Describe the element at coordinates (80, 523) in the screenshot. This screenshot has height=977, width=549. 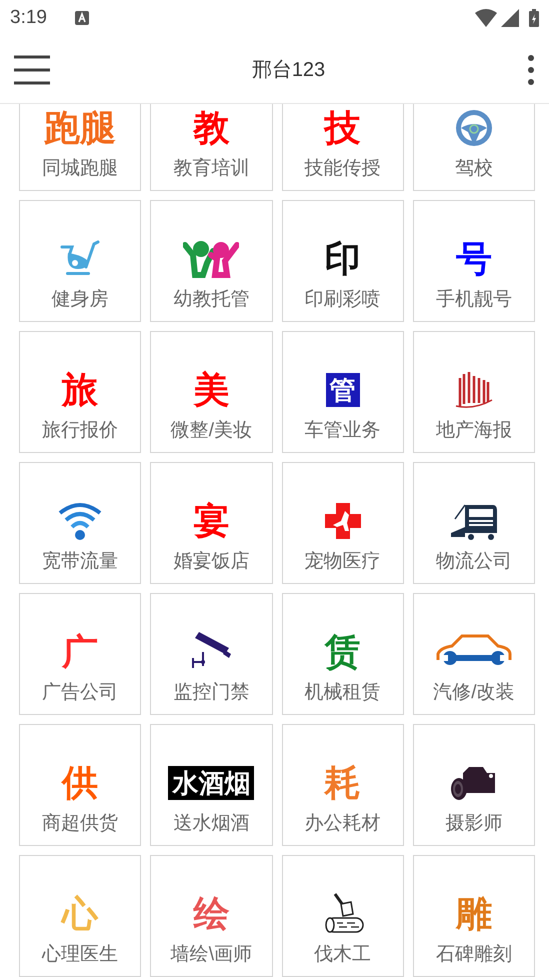
I see `category-tile: 宽带流量` at that location.